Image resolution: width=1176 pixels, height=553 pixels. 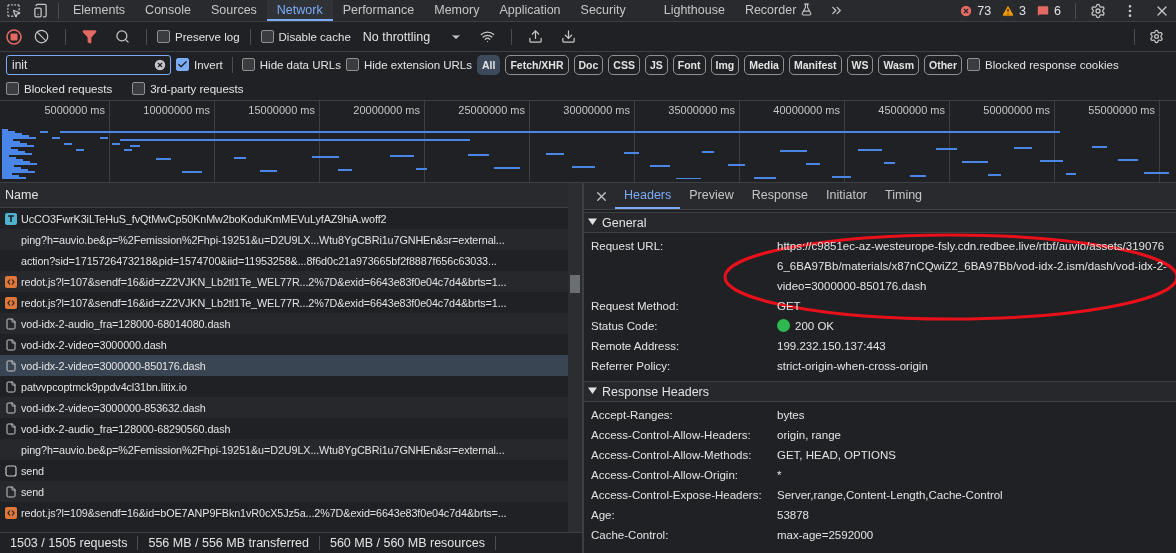 What do you see at coordinates (305, 36) in the screenshot?
I see `disable-cache-checkbox: Disable cache` at bounding box center [305, 36].